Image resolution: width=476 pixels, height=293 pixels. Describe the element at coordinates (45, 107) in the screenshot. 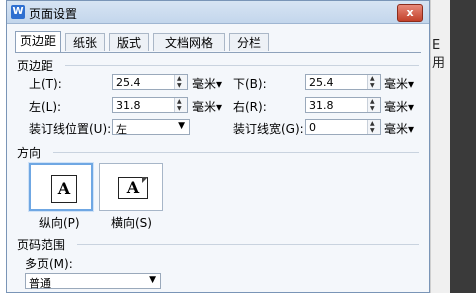

I see `left-margin-label: 左(L):` at that location.